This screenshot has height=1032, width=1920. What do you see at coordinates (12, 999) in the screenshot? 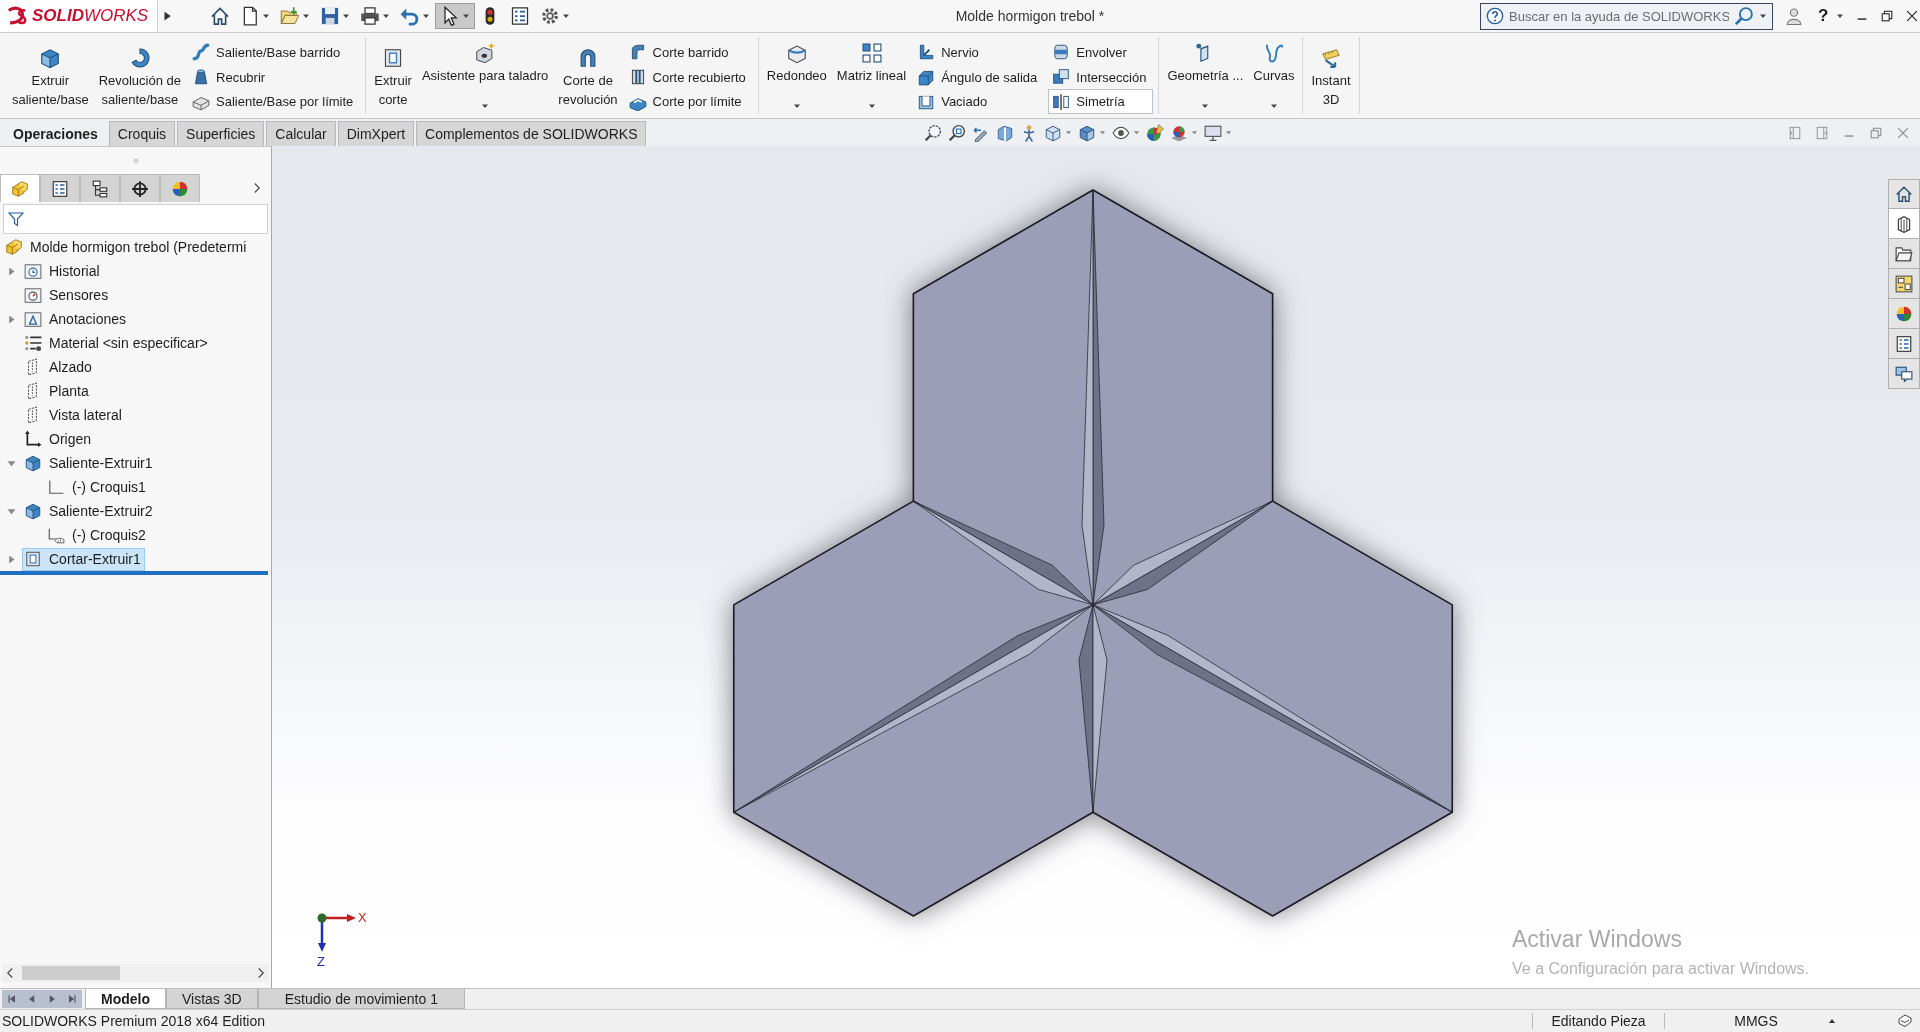
I see `first-arrow-icon` at bounding box center [12, 999].